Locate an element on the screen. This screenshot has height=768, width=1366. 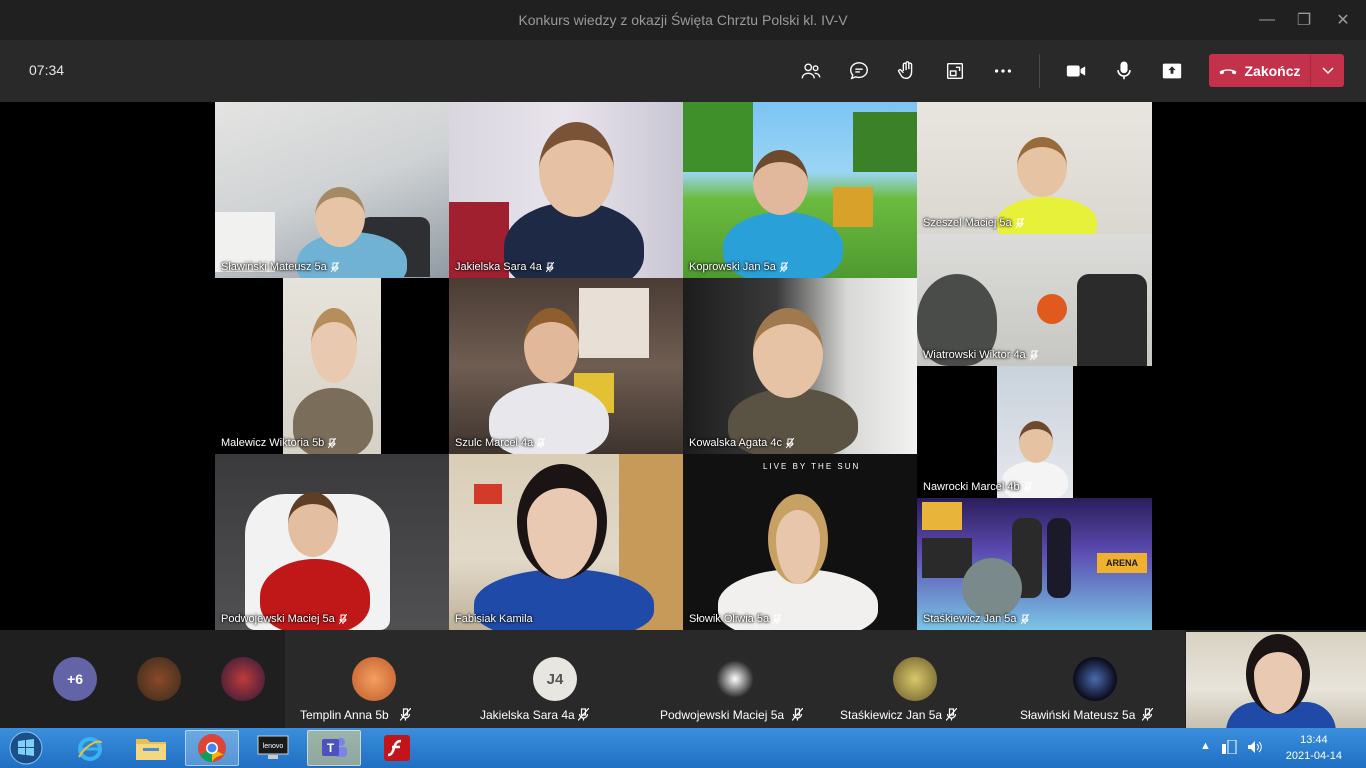
participant-label: Słowik Oliwia 5a is located at coordinates (735, 619).